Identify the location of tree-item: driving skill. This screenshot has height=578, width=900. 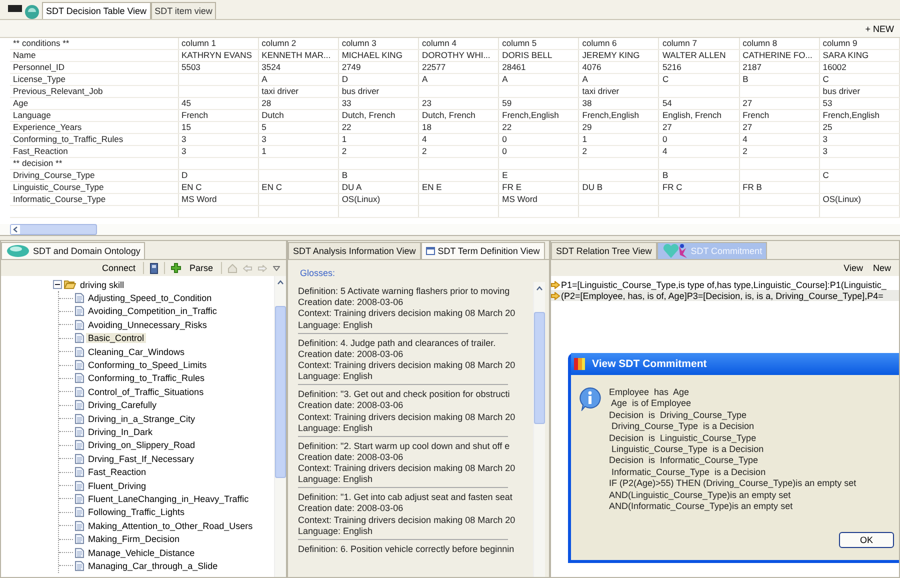
(102, 285).